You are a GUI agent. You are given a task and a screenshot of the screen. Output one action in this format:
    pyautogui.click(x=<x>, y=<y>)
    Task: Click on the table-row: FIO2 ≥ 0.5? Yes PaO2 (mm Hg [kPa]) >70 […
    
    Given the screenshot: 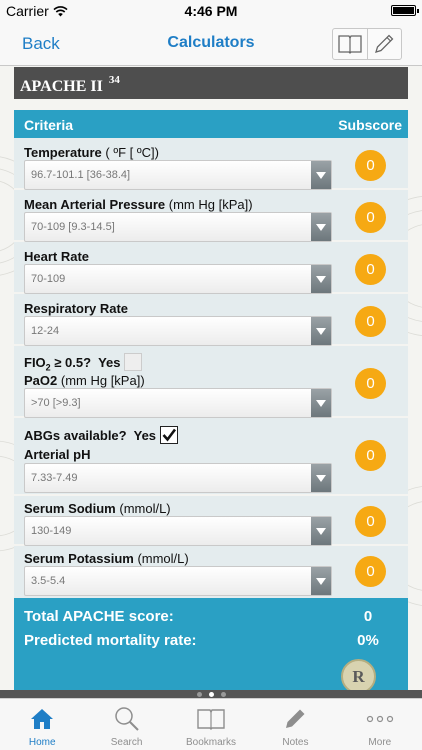 What is the action you would take?
    pyautogui.click(x=211, y=382)
    